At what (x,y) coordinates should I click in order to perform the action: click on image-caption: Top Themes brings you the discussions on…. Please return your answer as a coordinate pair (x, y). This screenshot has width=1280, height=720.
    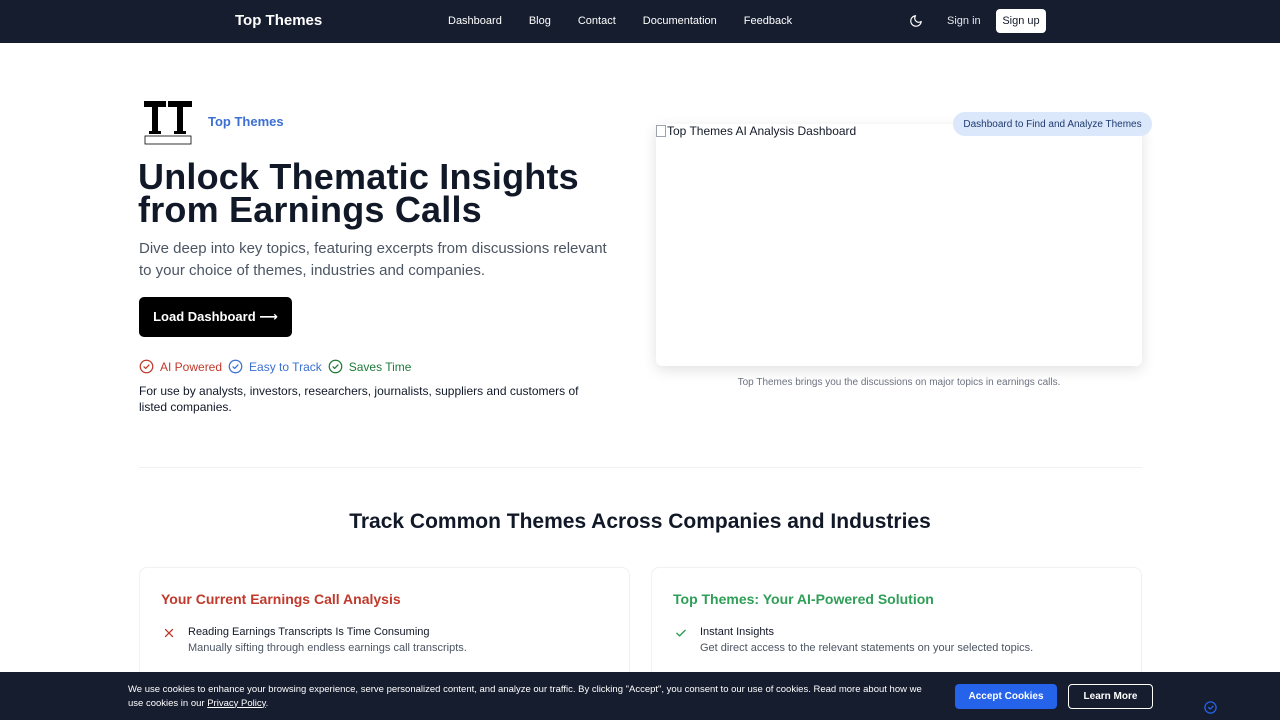
    Looking at the image, I should click on (899, 382).